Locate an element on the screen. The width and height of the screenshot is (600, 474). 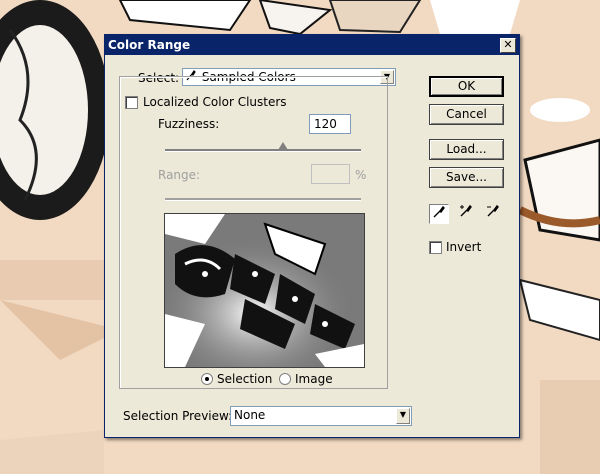
close-icon: ✕ is located at coordinates (508, 44).